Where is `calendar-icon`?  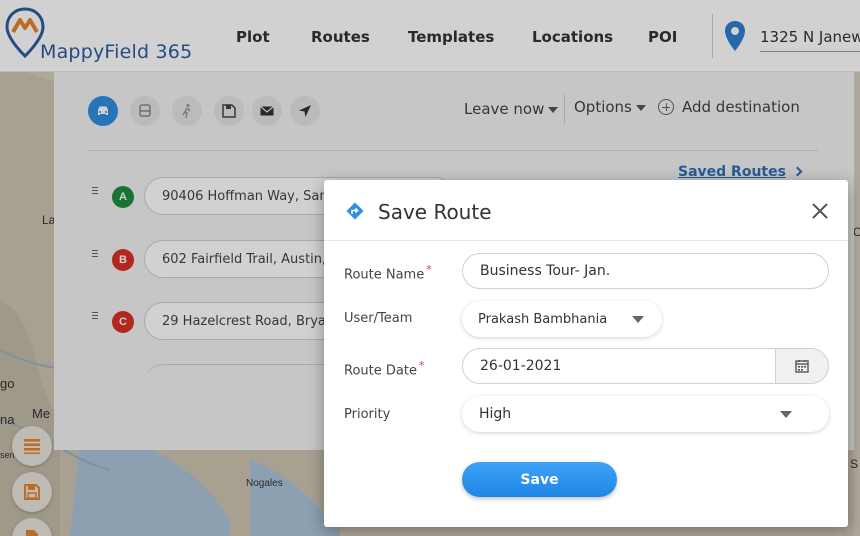 calendar-icon is located at coordinates (802, 366).